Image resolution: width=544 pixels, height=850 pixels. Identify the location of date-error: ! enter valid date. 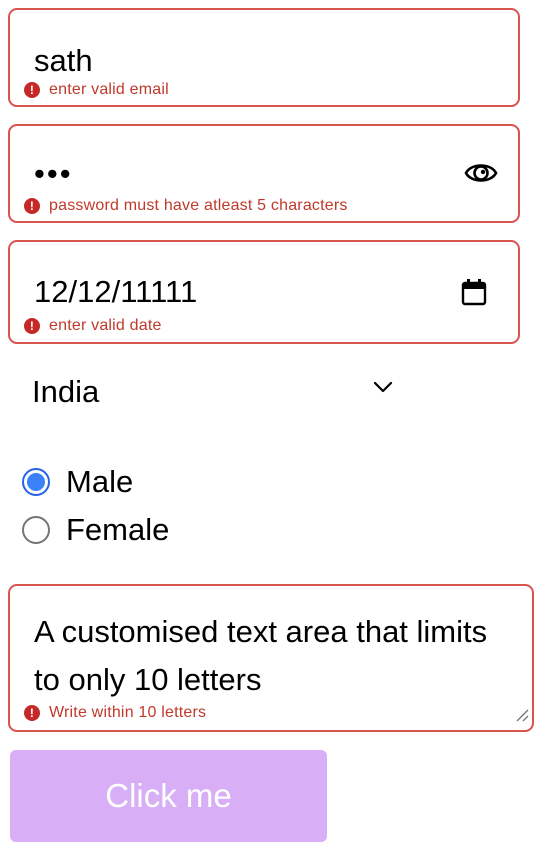
(93, 326).